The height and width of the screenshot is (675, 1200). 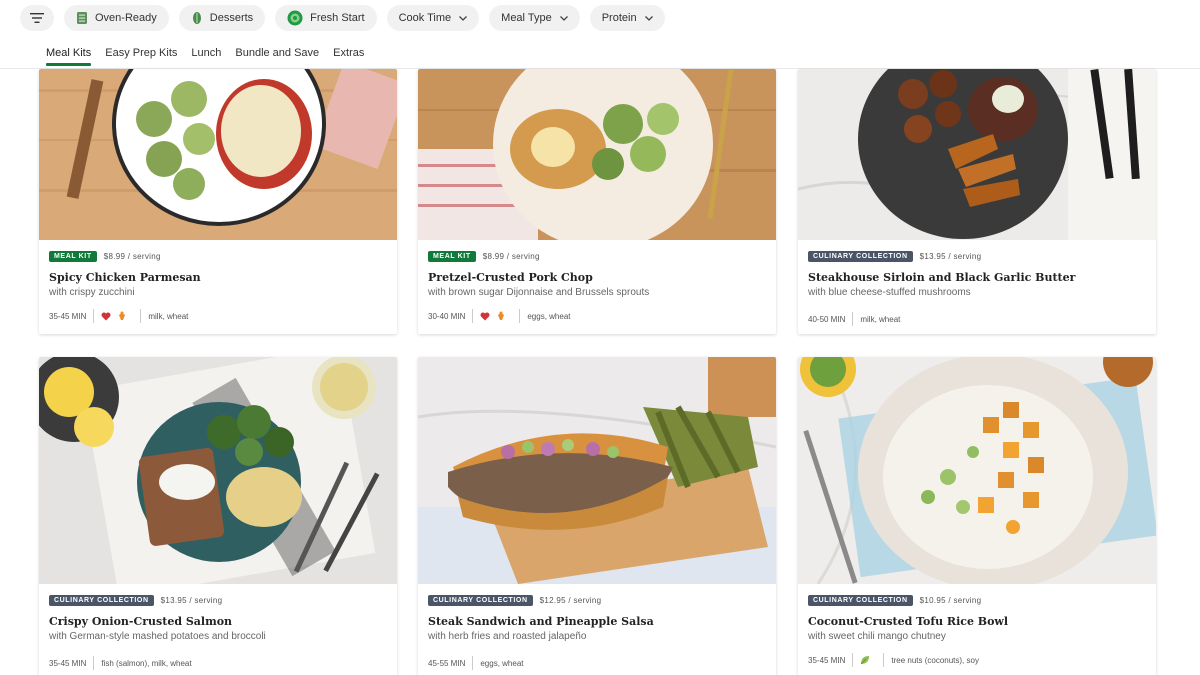 I want to click on filter-pill-label: Cook Time, so click(x=425, y=18).